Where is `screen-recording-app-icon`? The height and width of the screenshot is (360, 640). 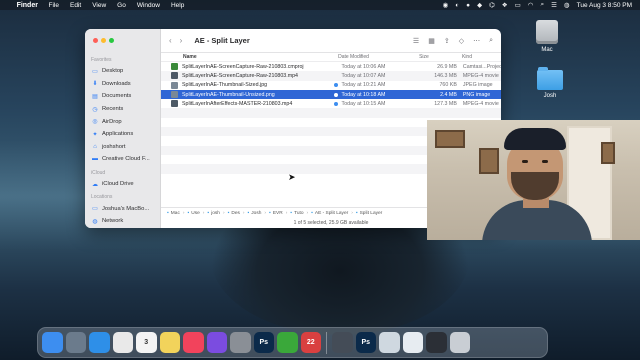
screen-recording-app-icon is located at coordinates (436, 342).